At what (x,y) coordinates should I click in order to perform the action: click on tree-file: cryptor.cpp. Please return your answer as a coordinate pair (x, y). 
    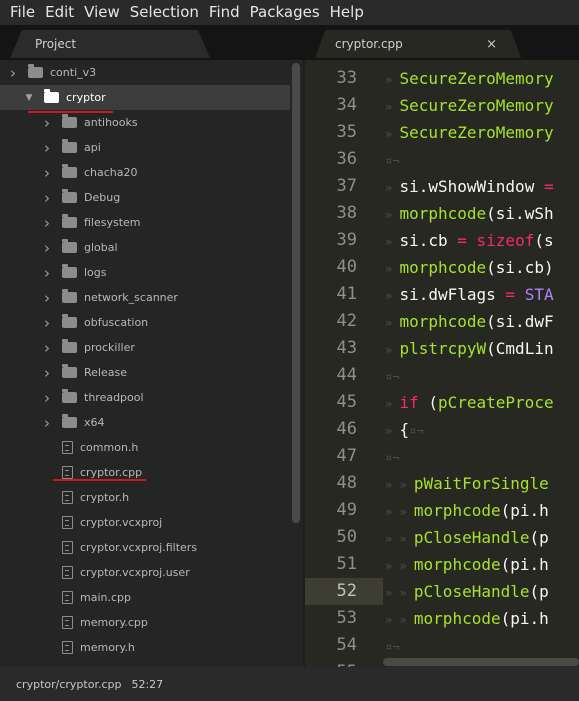
    Looking at the image, I should click on (145, 472).